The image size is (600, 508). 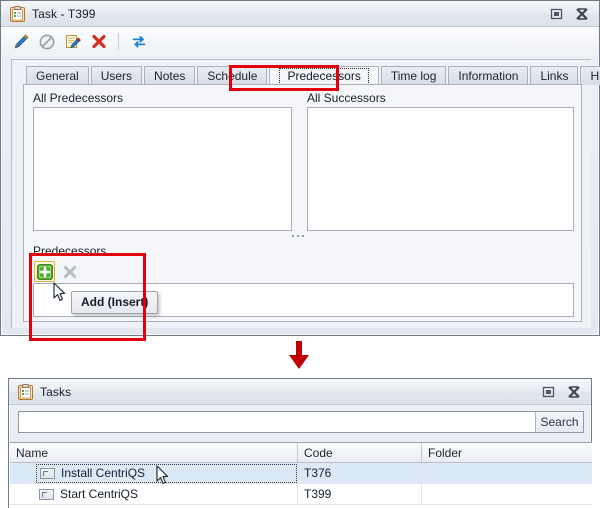 What do you see at coordinates (300, 14) in the screenshot?
I see `task-window-titlebar: Task - T399` at bounding box center [300, 14].